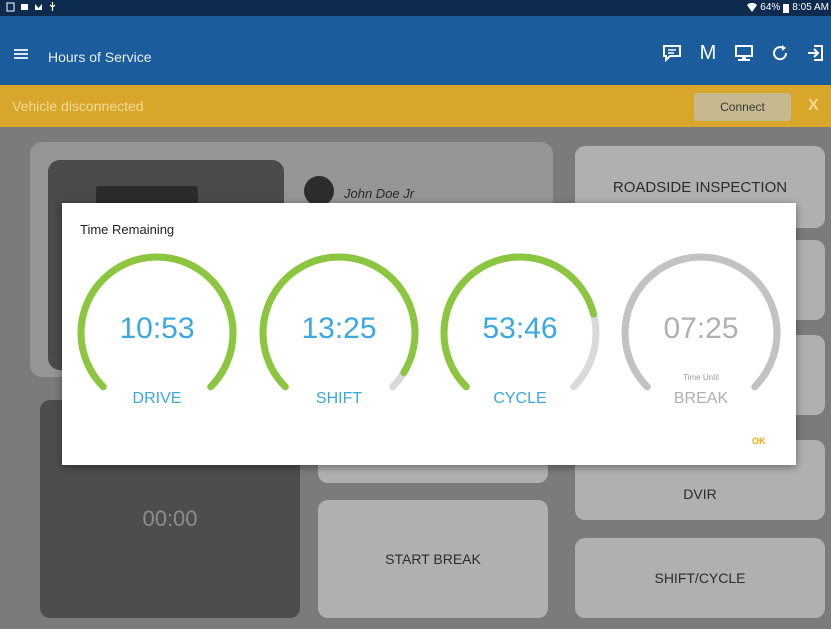 The width and height of the screenshot is (831, 629). Describe the element at coordinates (78, 106) in the screenshot. I see `banner-text: Vehicle disconnected` at that location.